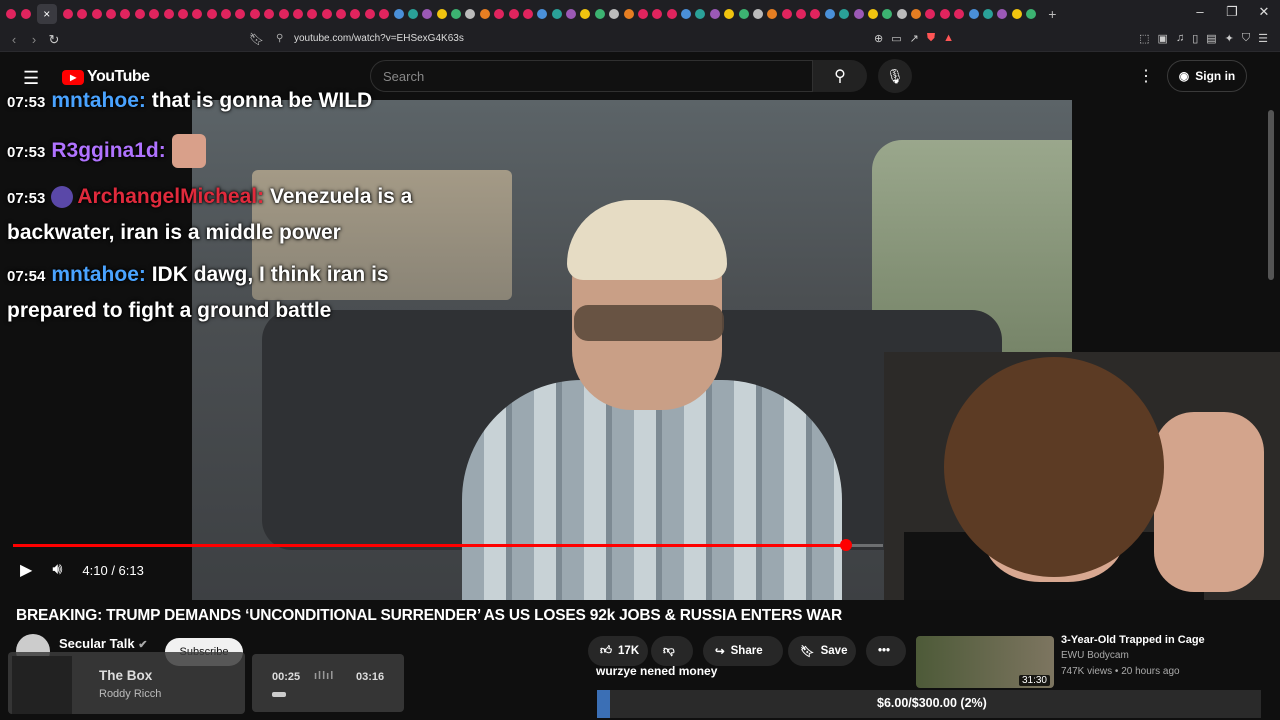 The height and width of the screenshot is (720, 1280). Describe the element at coordinates (14, 39) in the screenshot. I see `back-icon: ‹` at that location.